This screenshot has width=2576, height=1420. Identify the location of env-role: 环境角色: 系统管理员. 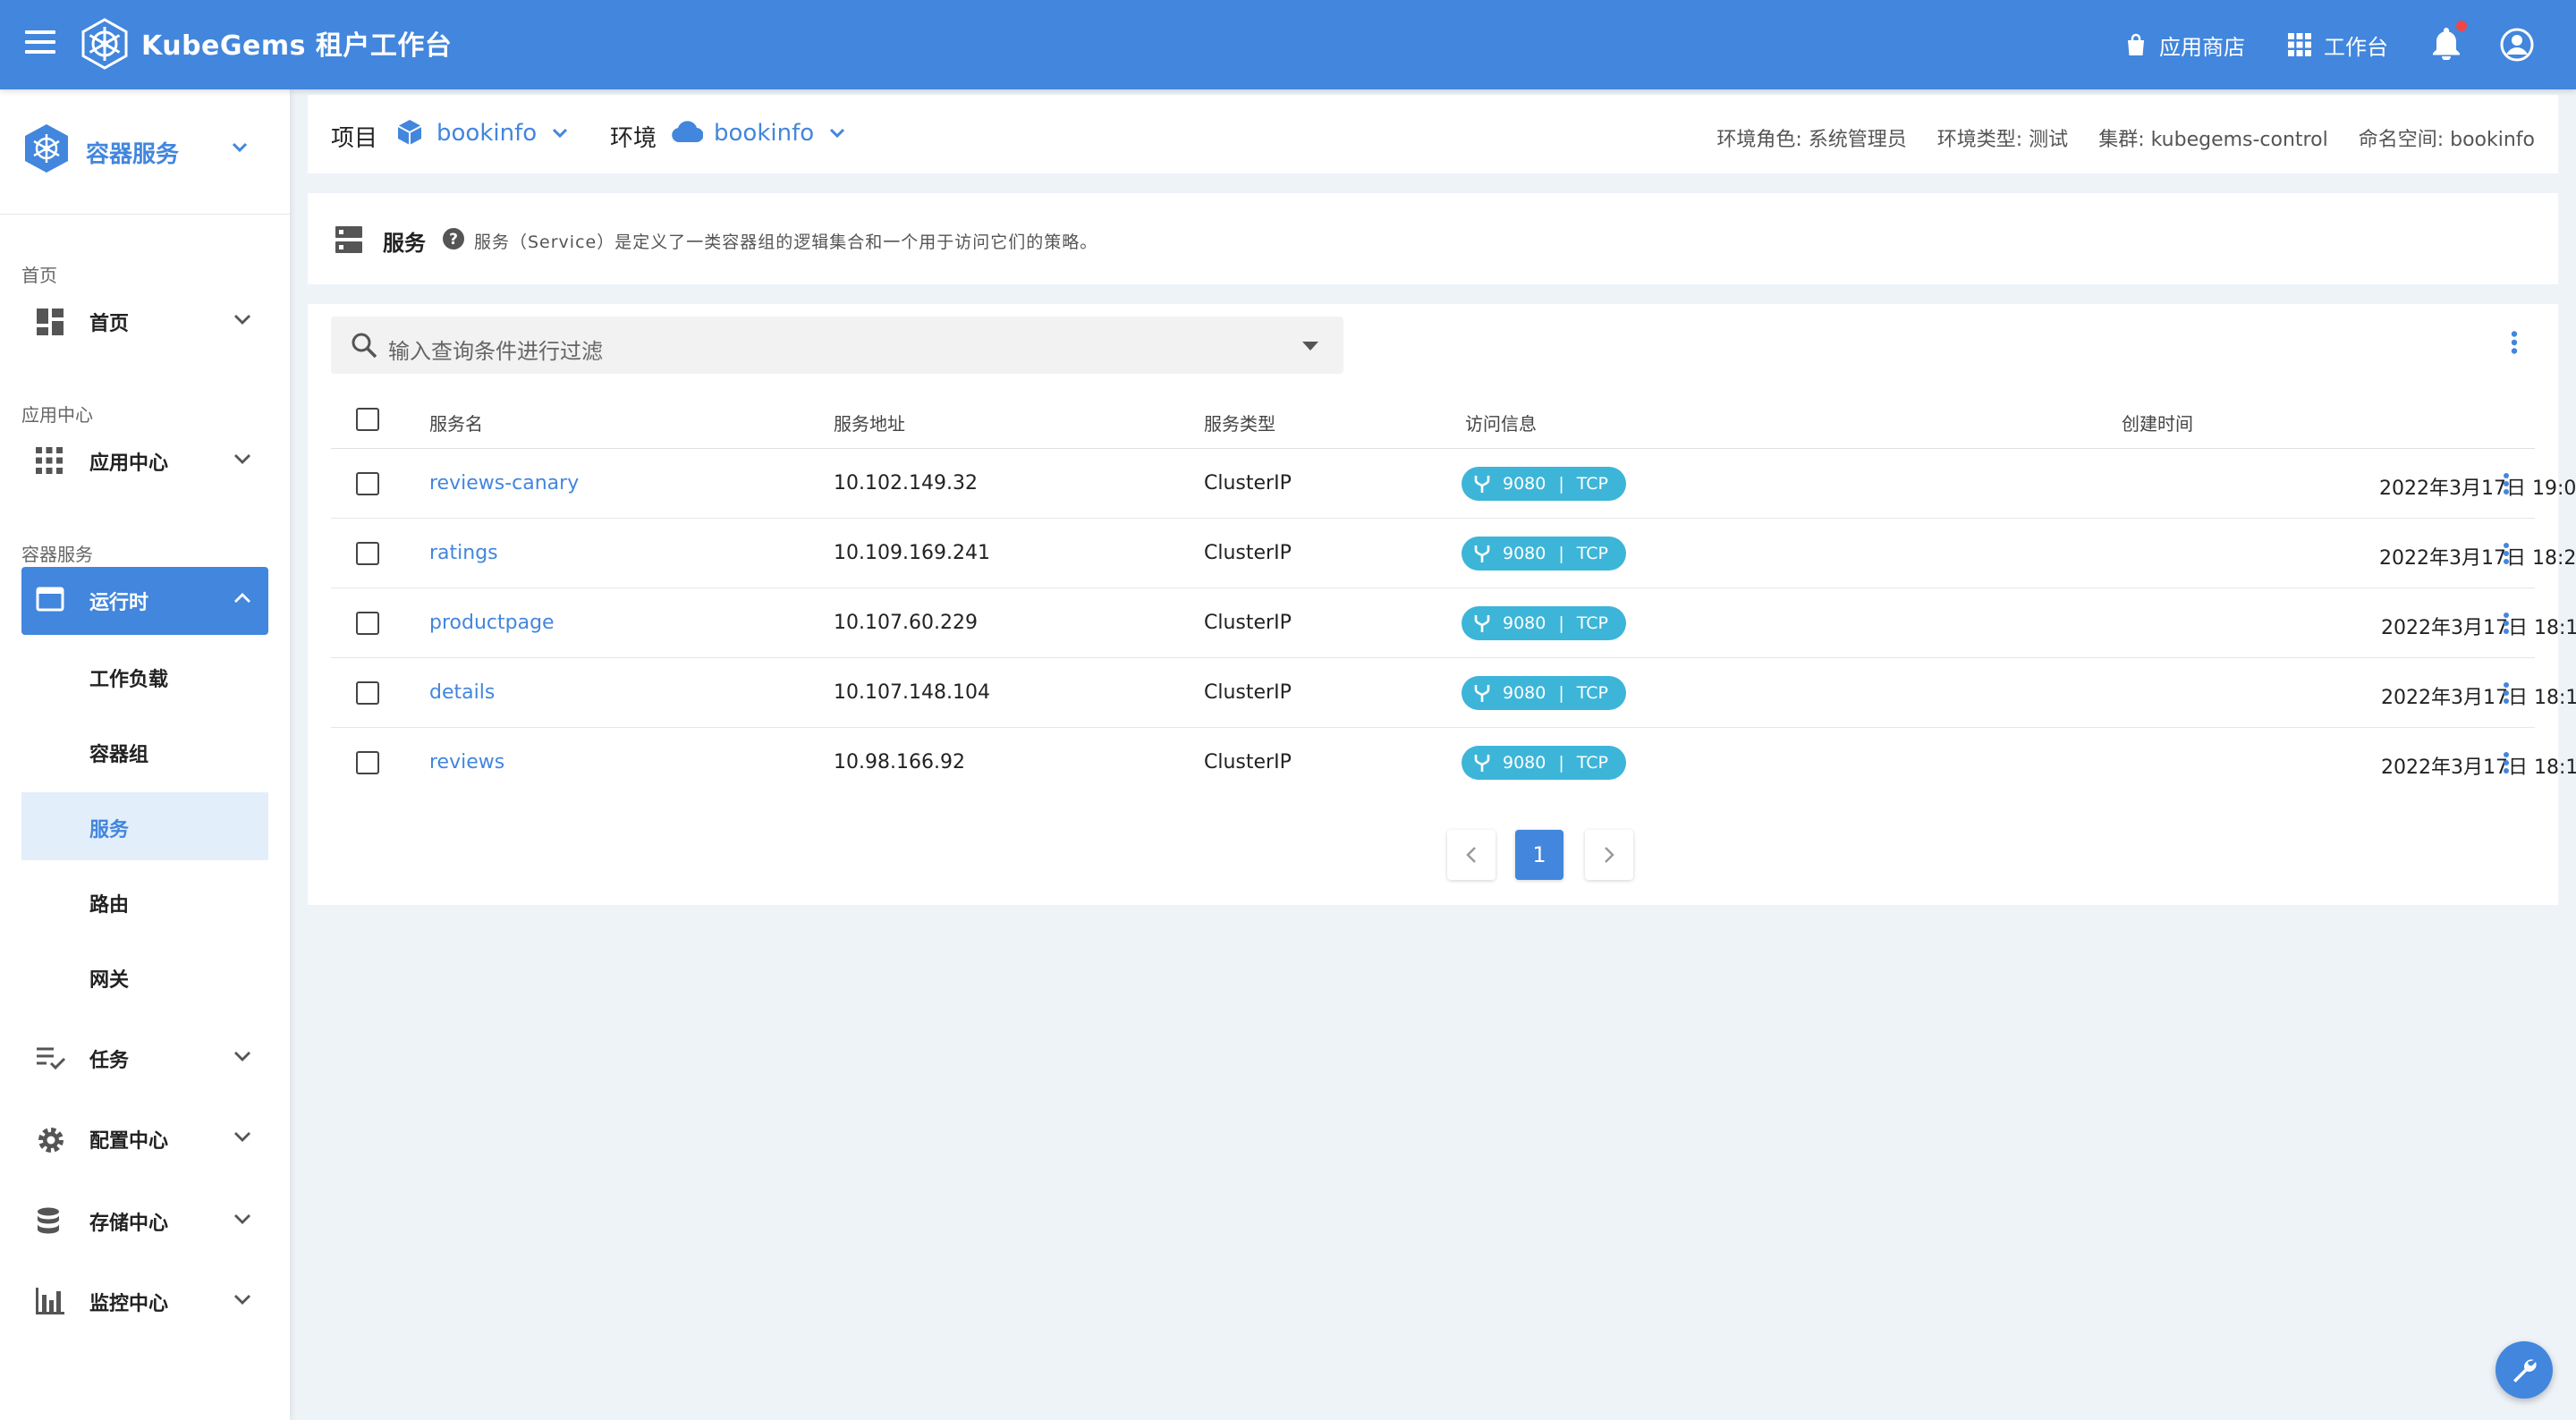
(1811, 140).